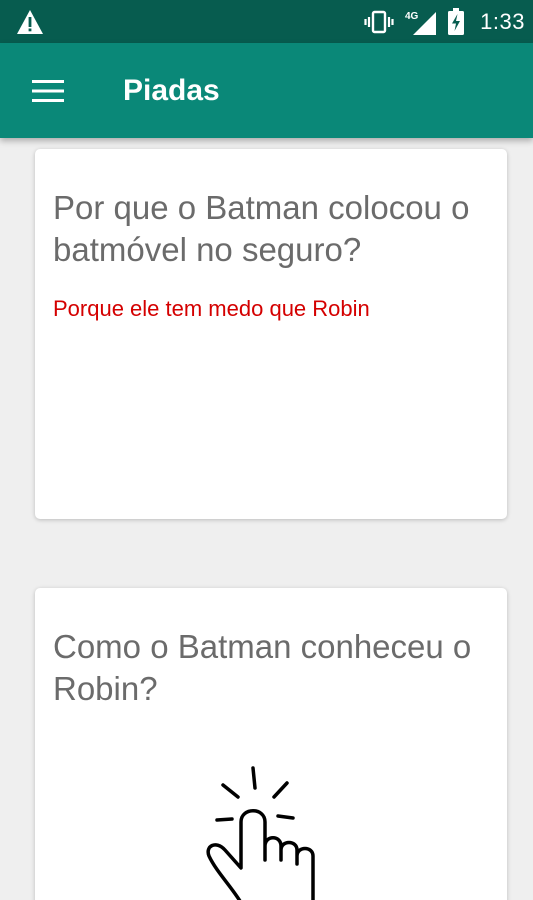 This screenshot has width=533, height=900. I want to click on signal-icon: 4G, so click(421, 23).